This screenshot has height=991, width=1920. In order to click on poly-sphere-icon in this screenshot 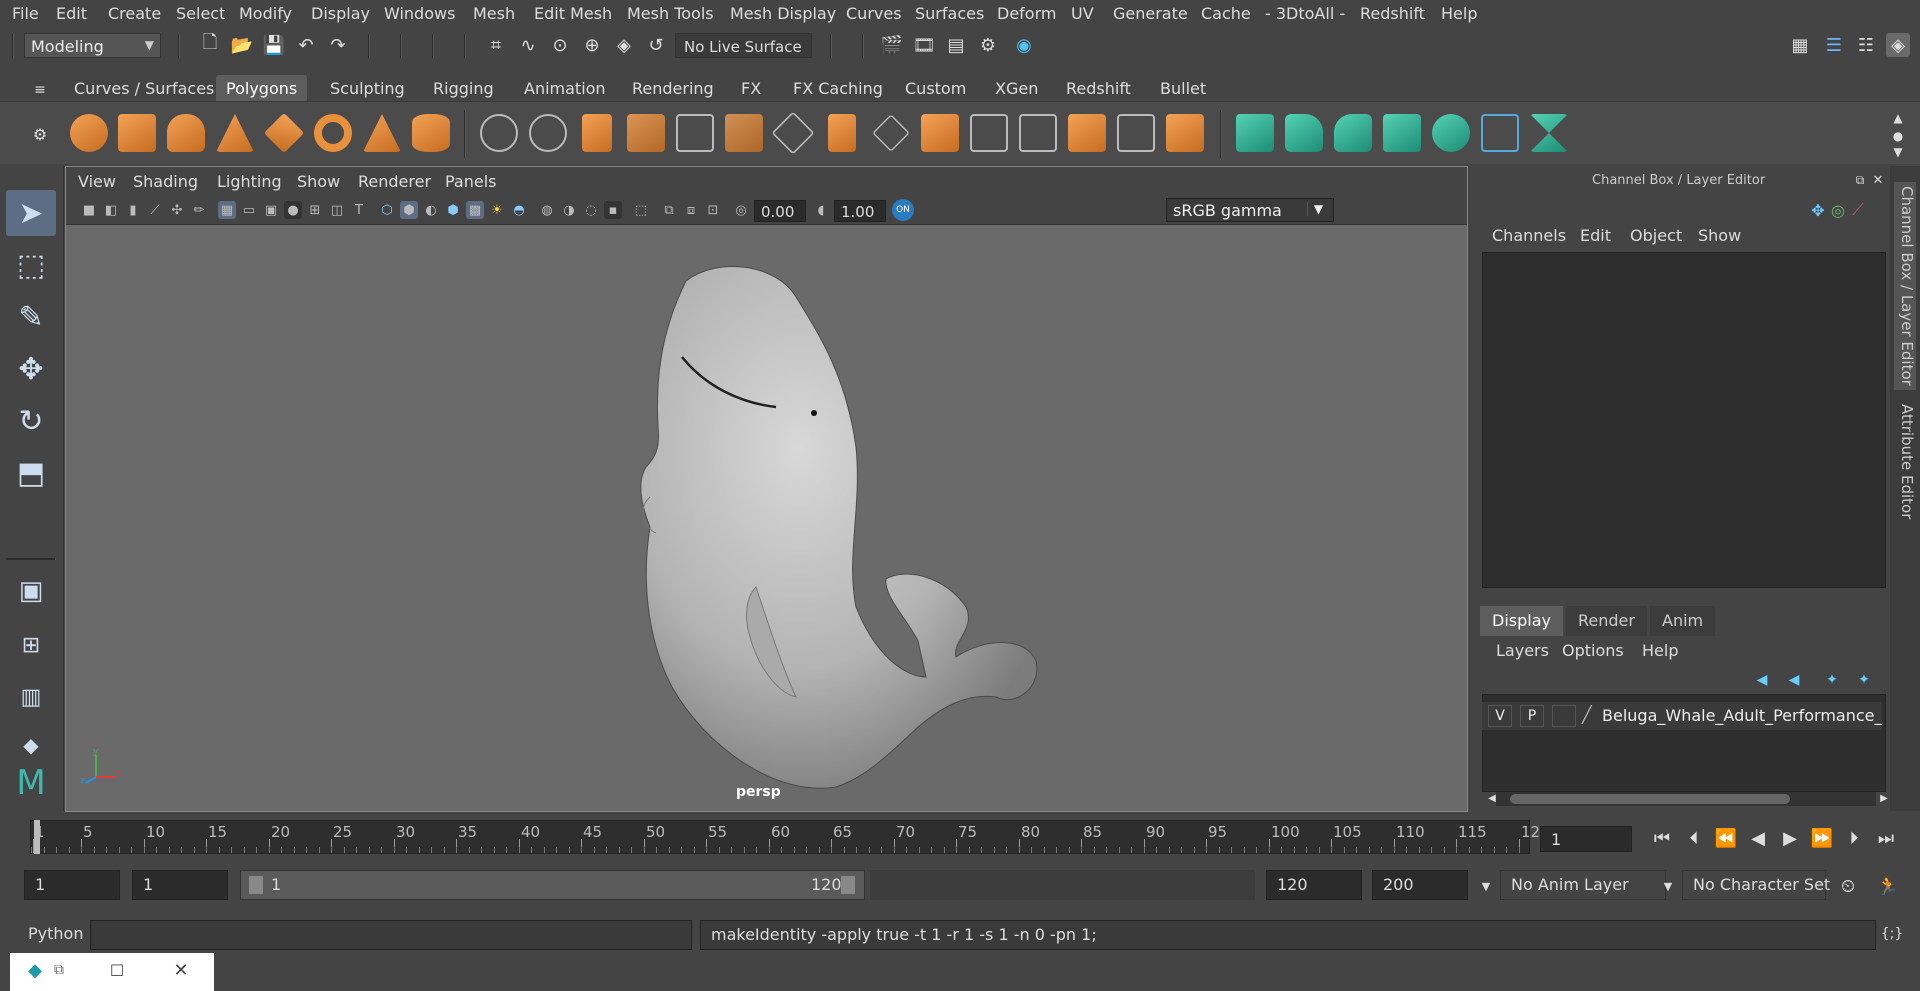, I will do `click(89, 133)`.